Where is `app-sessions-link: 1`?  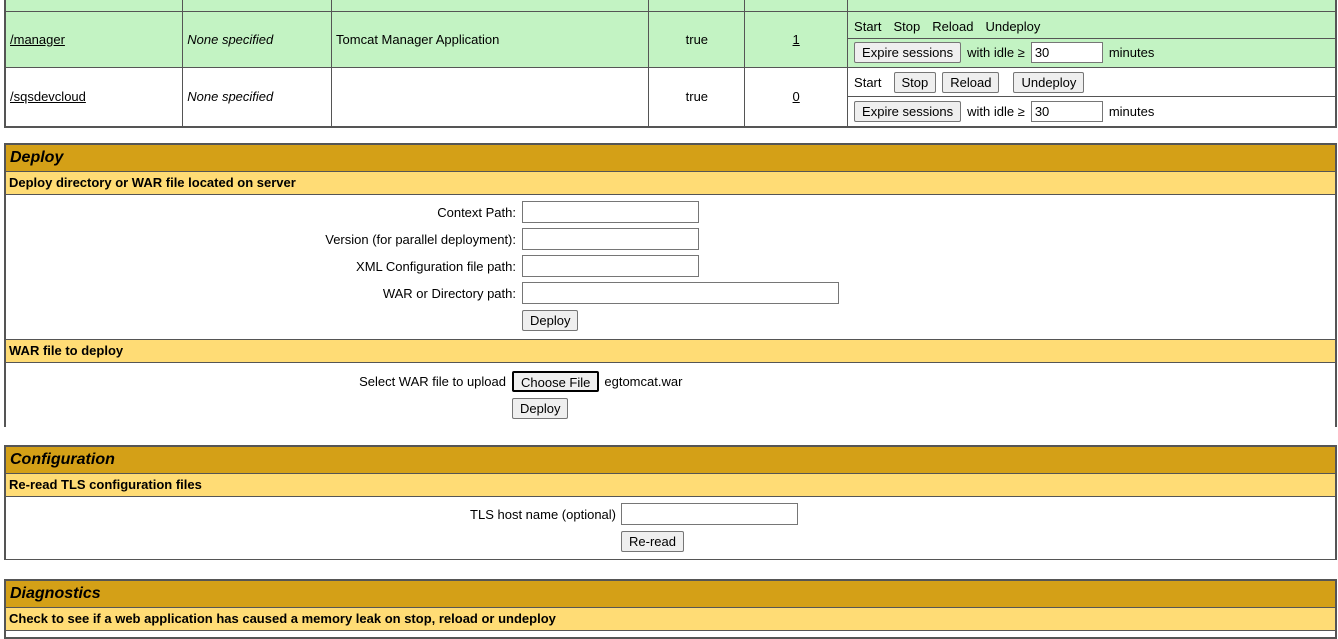
app-sessions-link: 1 is located at coordinates (796, 39).